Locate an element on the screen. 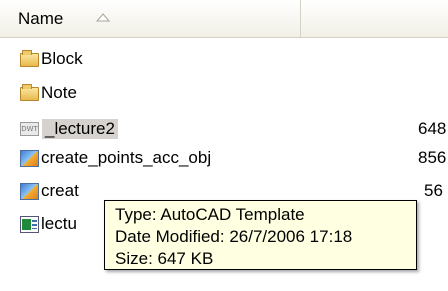 The image size is (448, 291). tooltip-size: Size: 647 KB is located at coordinates (164, 258).